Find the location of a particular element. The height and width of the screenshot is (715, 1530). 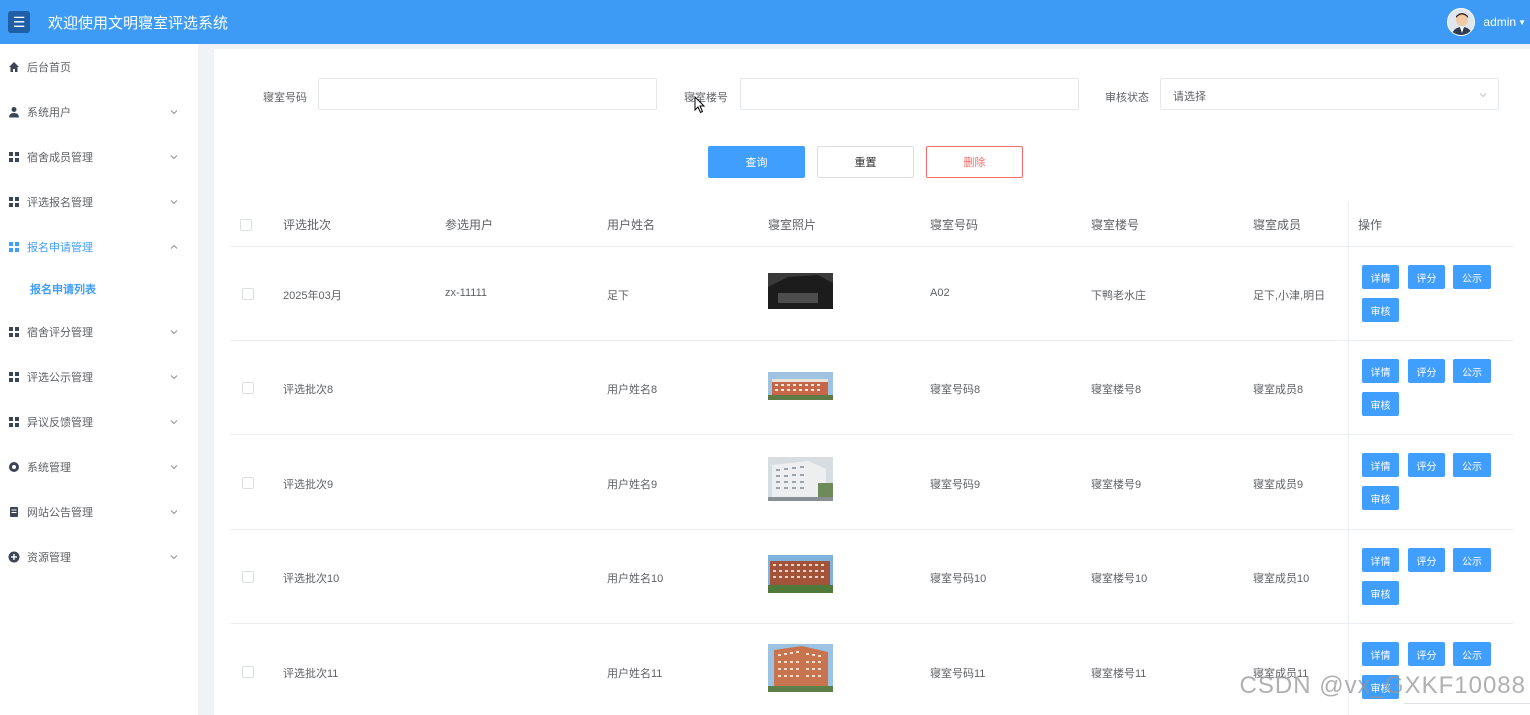

app-title: 欢迎使用文明寝室评选系统 is located at coordinates (138, 23).